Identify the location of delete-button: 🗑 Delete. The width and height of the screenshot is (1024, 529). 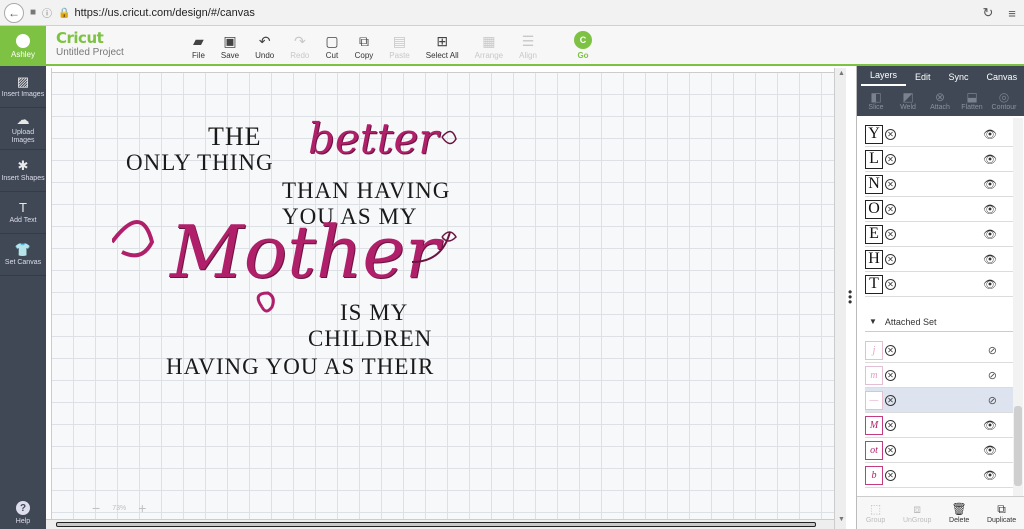
(959, 512).